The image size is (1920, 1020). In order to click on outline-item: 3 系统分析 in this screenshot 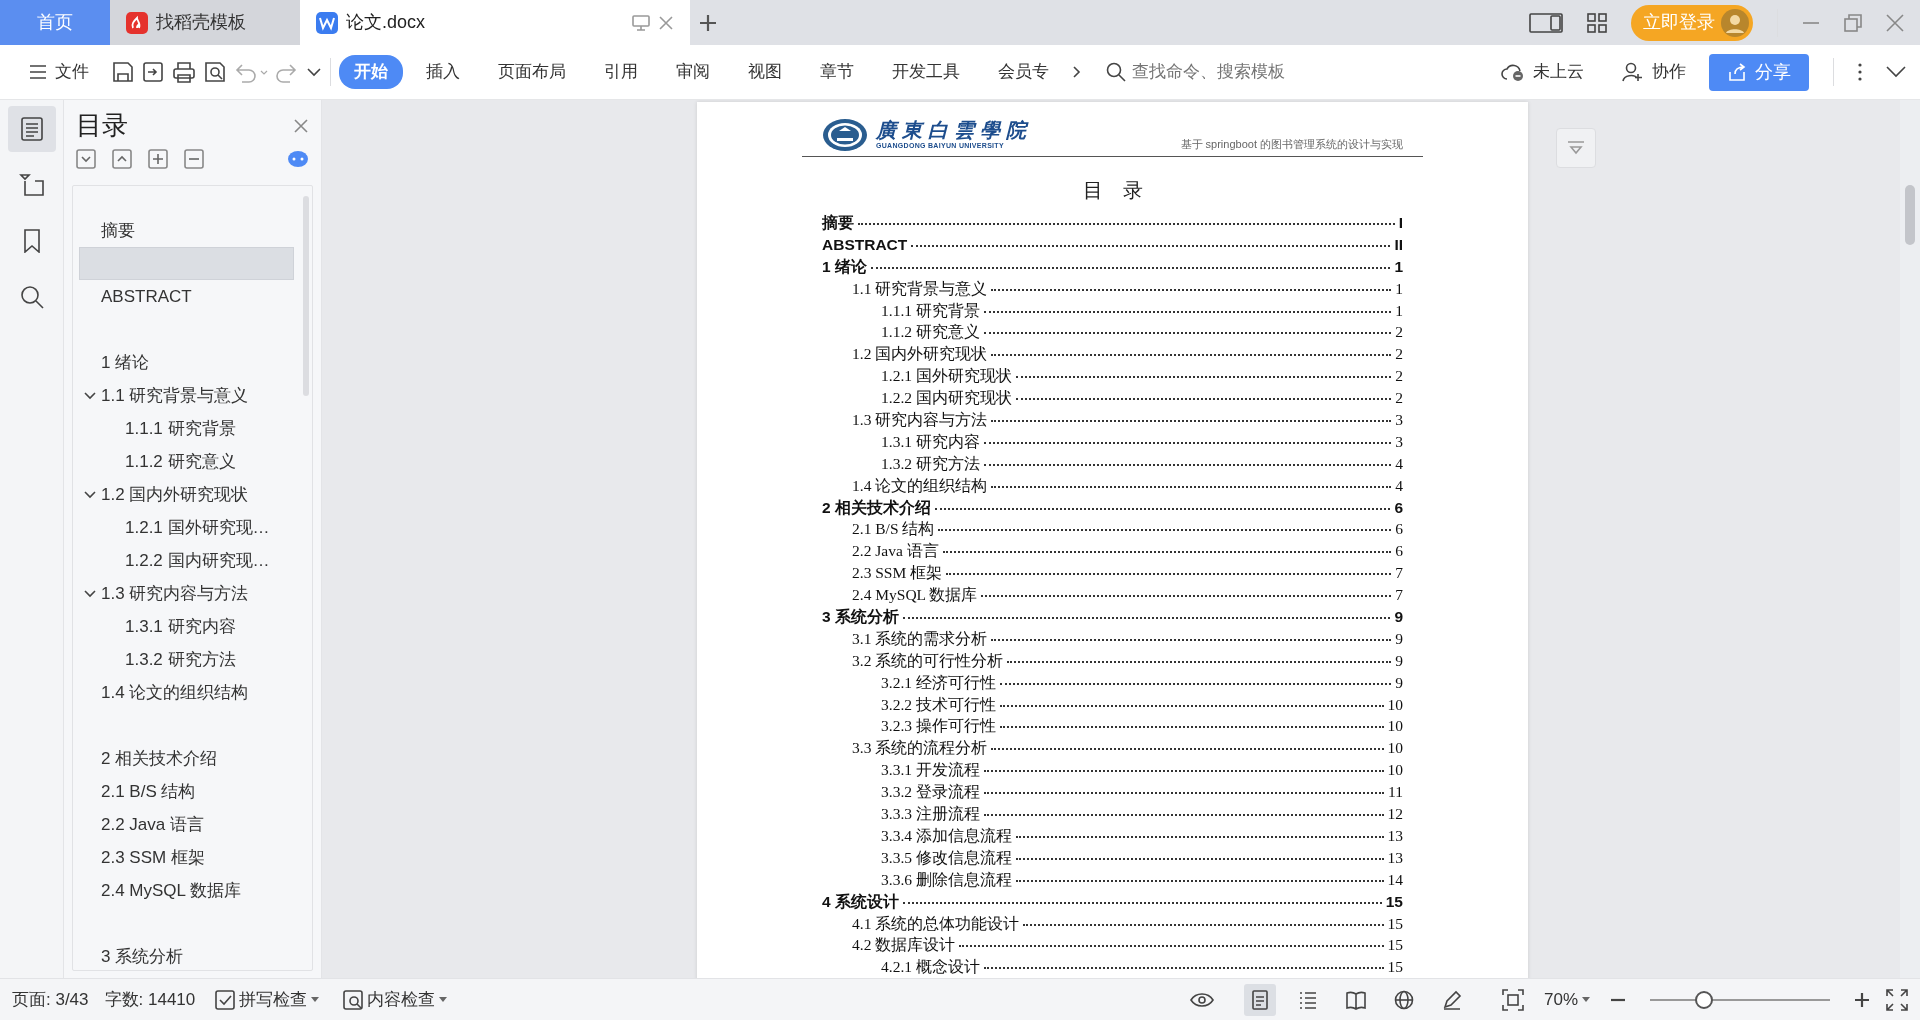, I will do `click(206, 955)`.